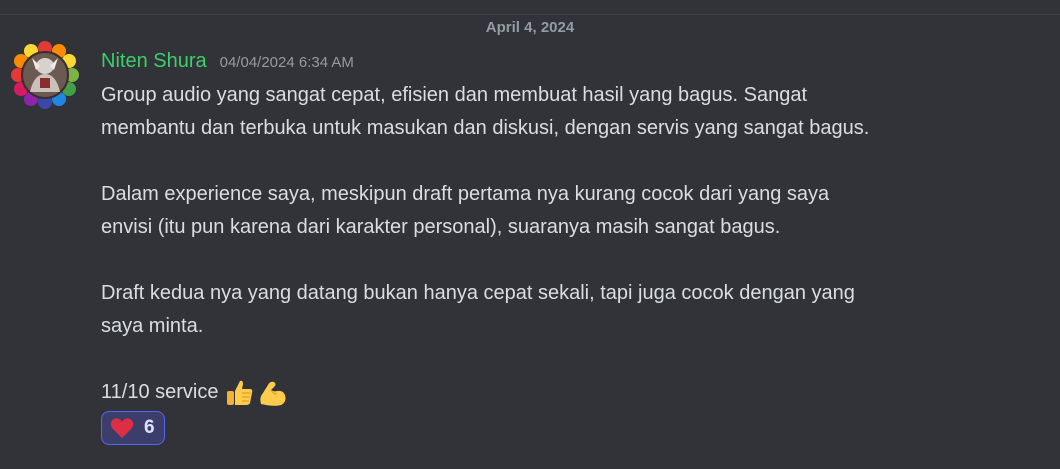  What do you see at coordinates (287, 63) in the screenshot?
I see `message-timestamp: 04/04/2024 6:34 AM` at bounding box center [287, 63].